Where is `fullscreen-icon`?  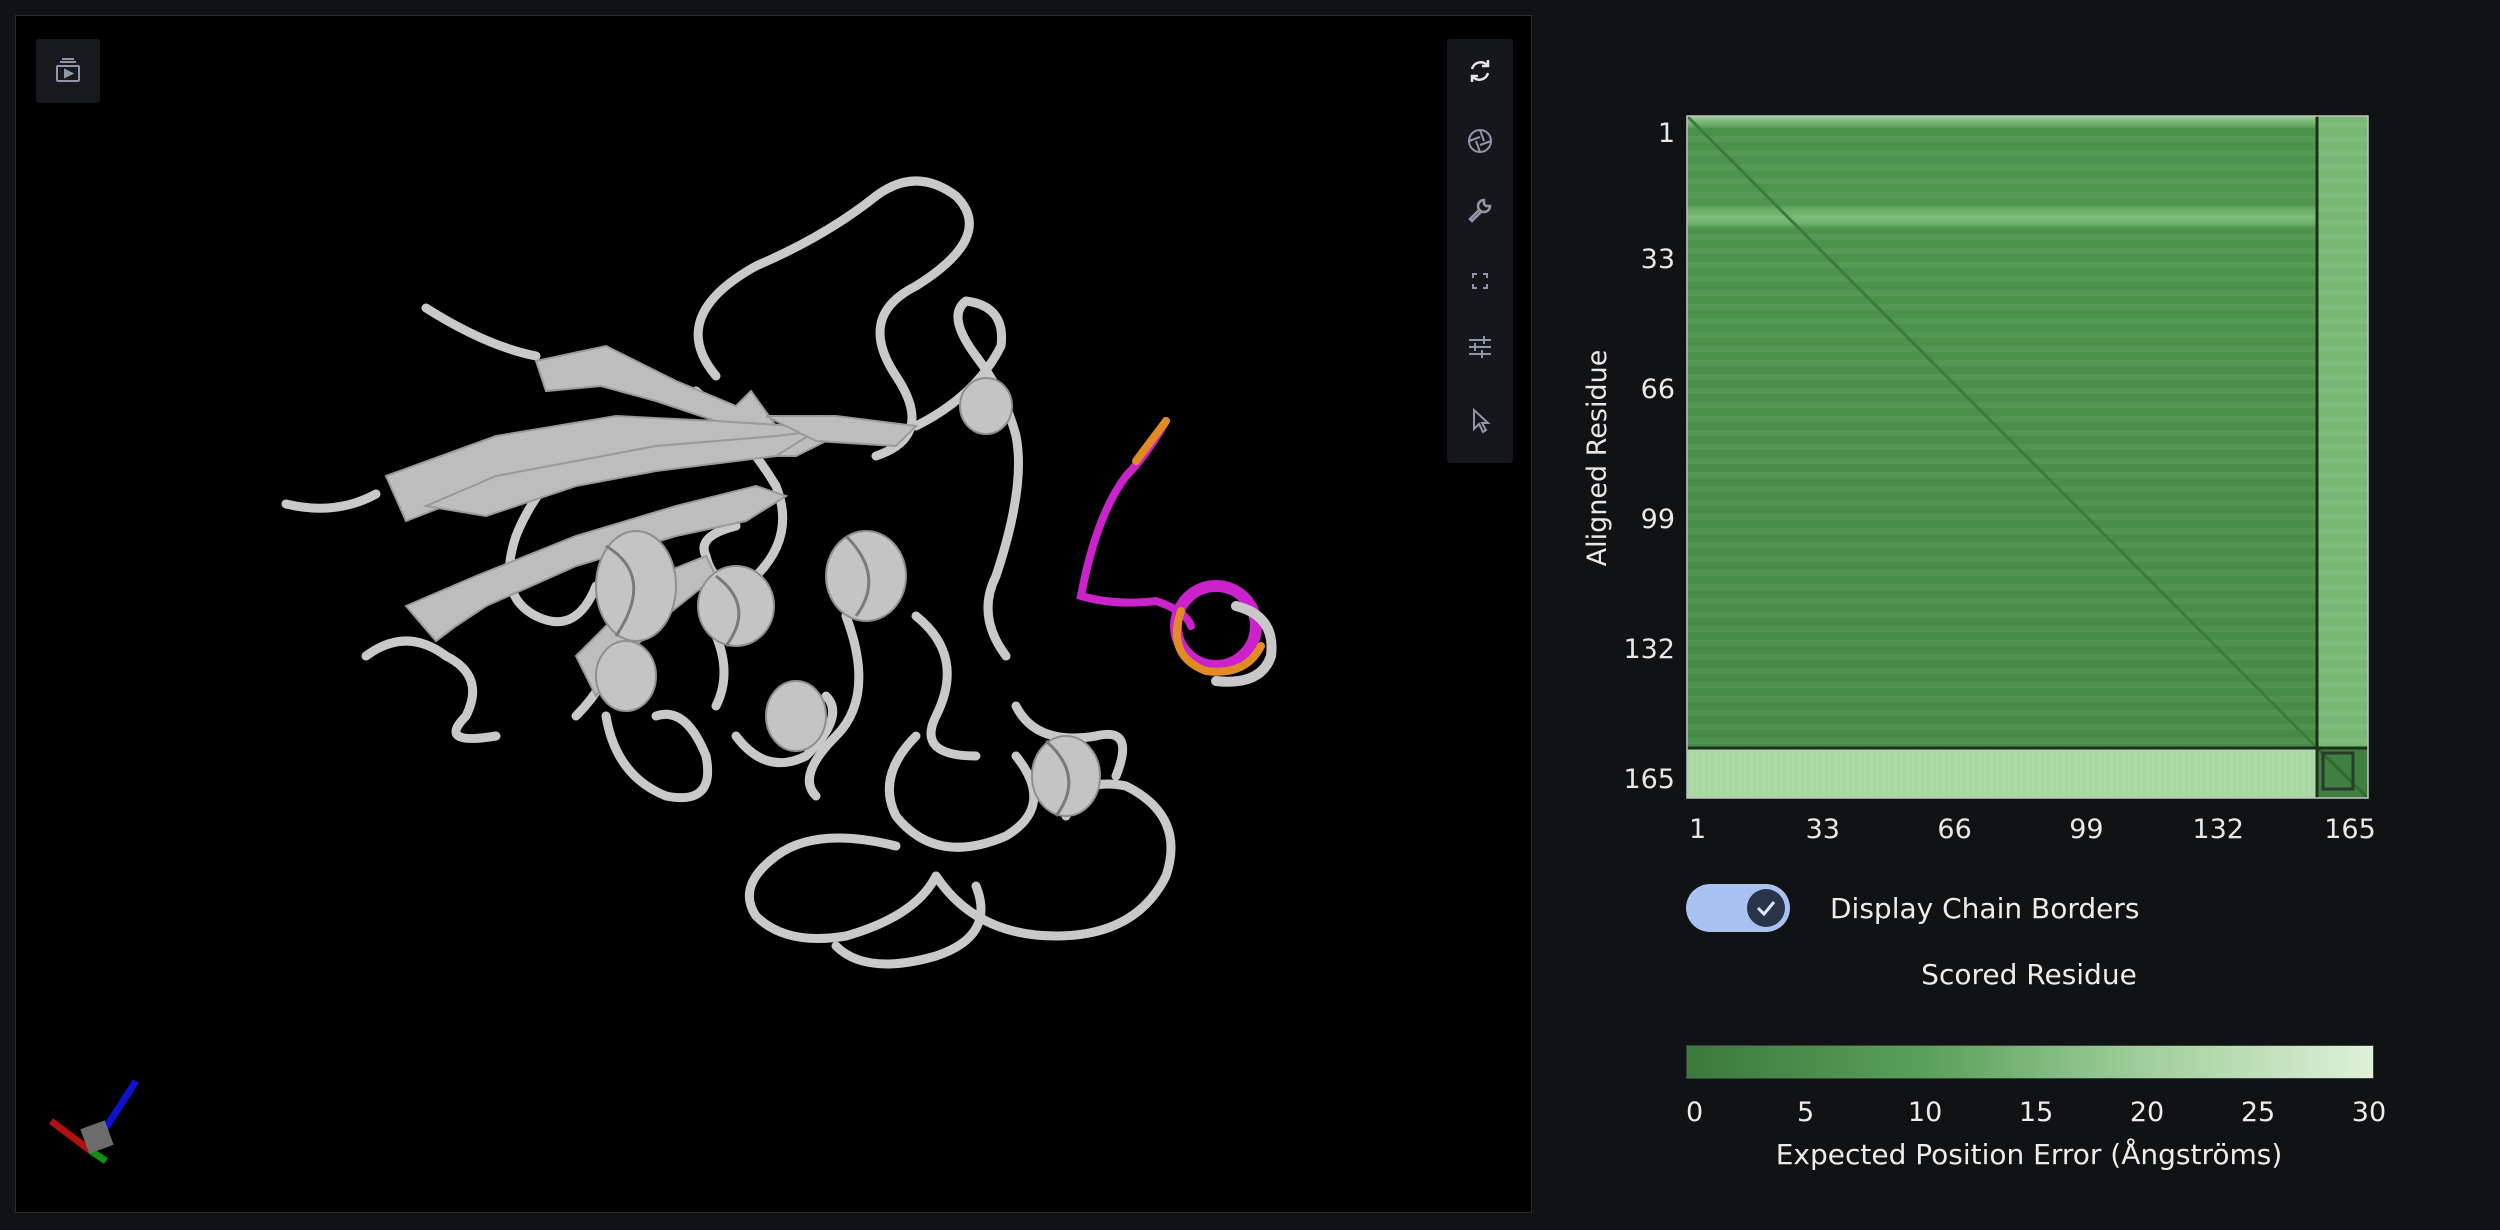 fullscreen-icon is located at coordinates (1480, 281).